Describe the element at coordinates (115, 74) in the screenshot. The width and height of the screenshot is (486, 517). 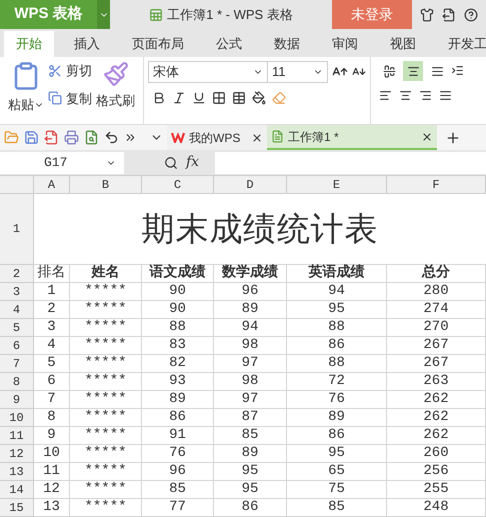
I see `paintbrush-icon` at that location.